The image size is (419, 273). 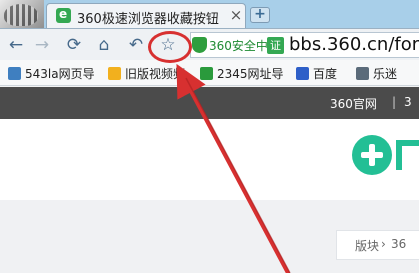 What do you see at coordinates (170, 47) in the screenshot?
I see `annotation-circle` at bounding box center [170, 47].